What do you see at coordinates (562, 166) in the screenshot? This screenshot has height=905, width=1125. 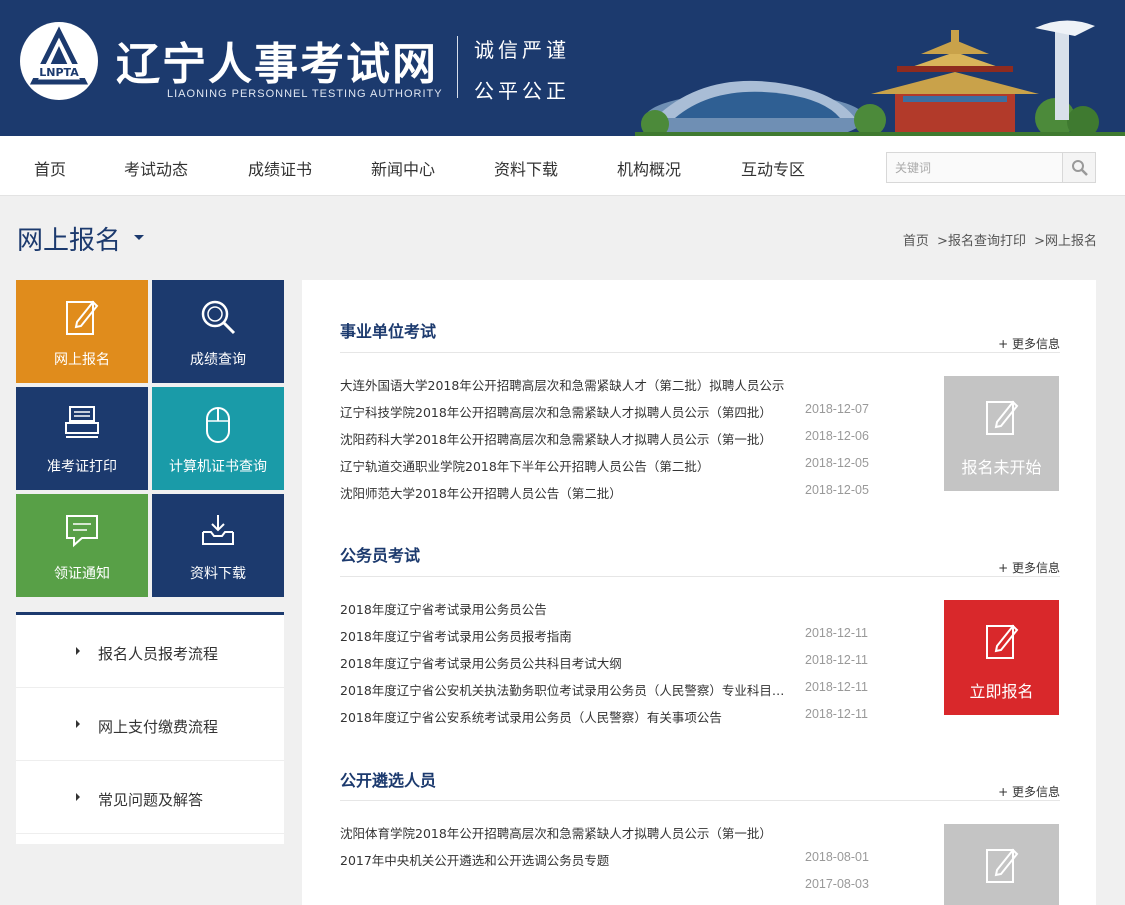 I see `main-nav: 首页 考试动态 成绩证书 新闻中心 资料下载 机构概况 互动专区` at bounding box center [562, 166].